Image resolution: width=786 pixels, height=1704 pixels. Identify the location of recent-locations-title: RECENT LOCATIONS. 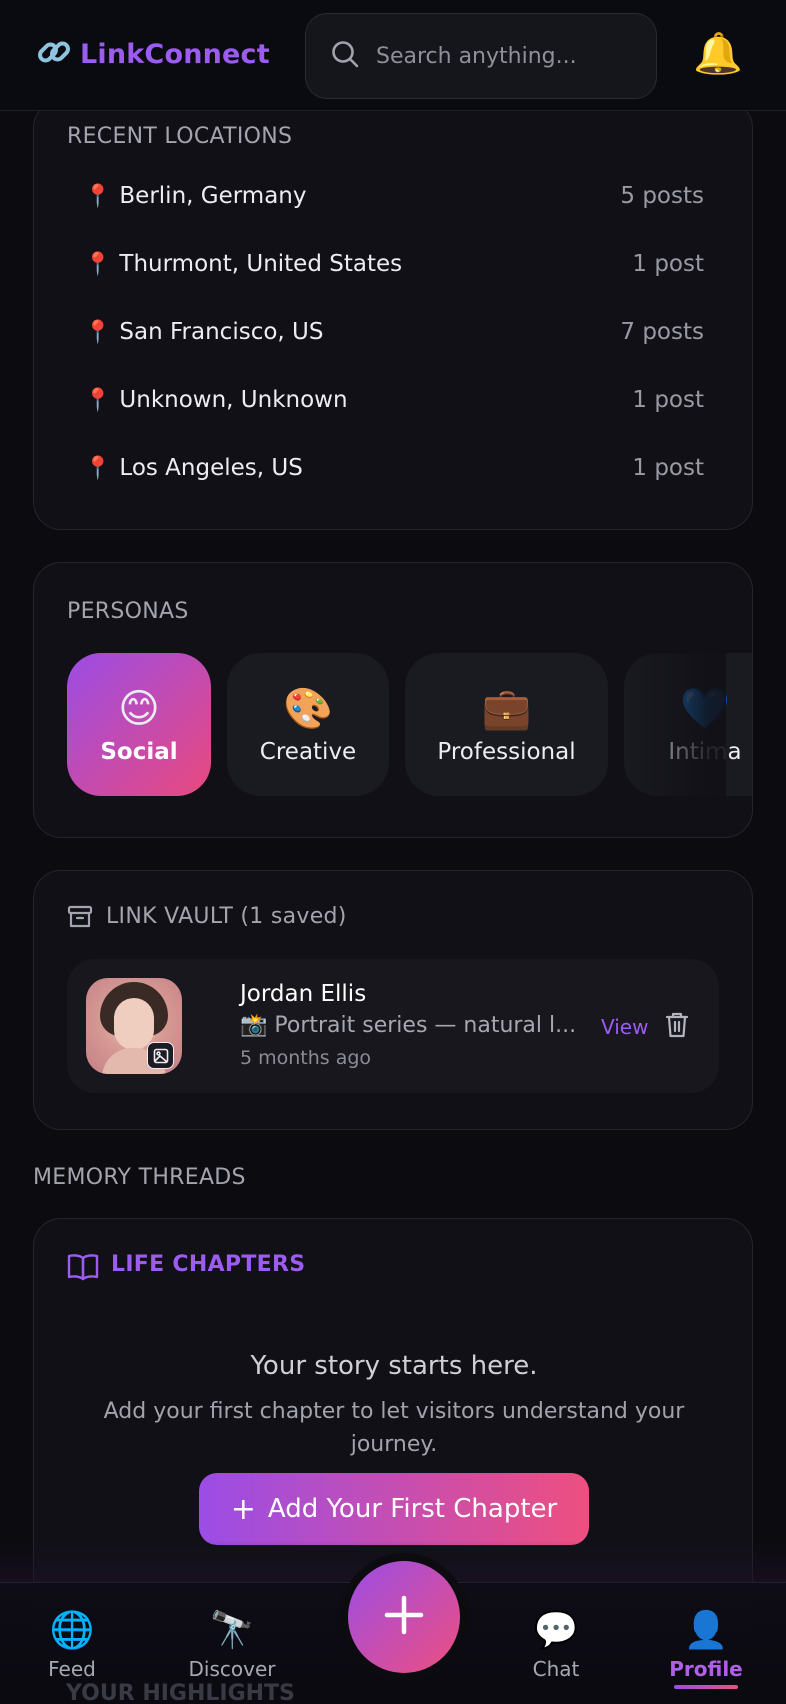
(180, 136).